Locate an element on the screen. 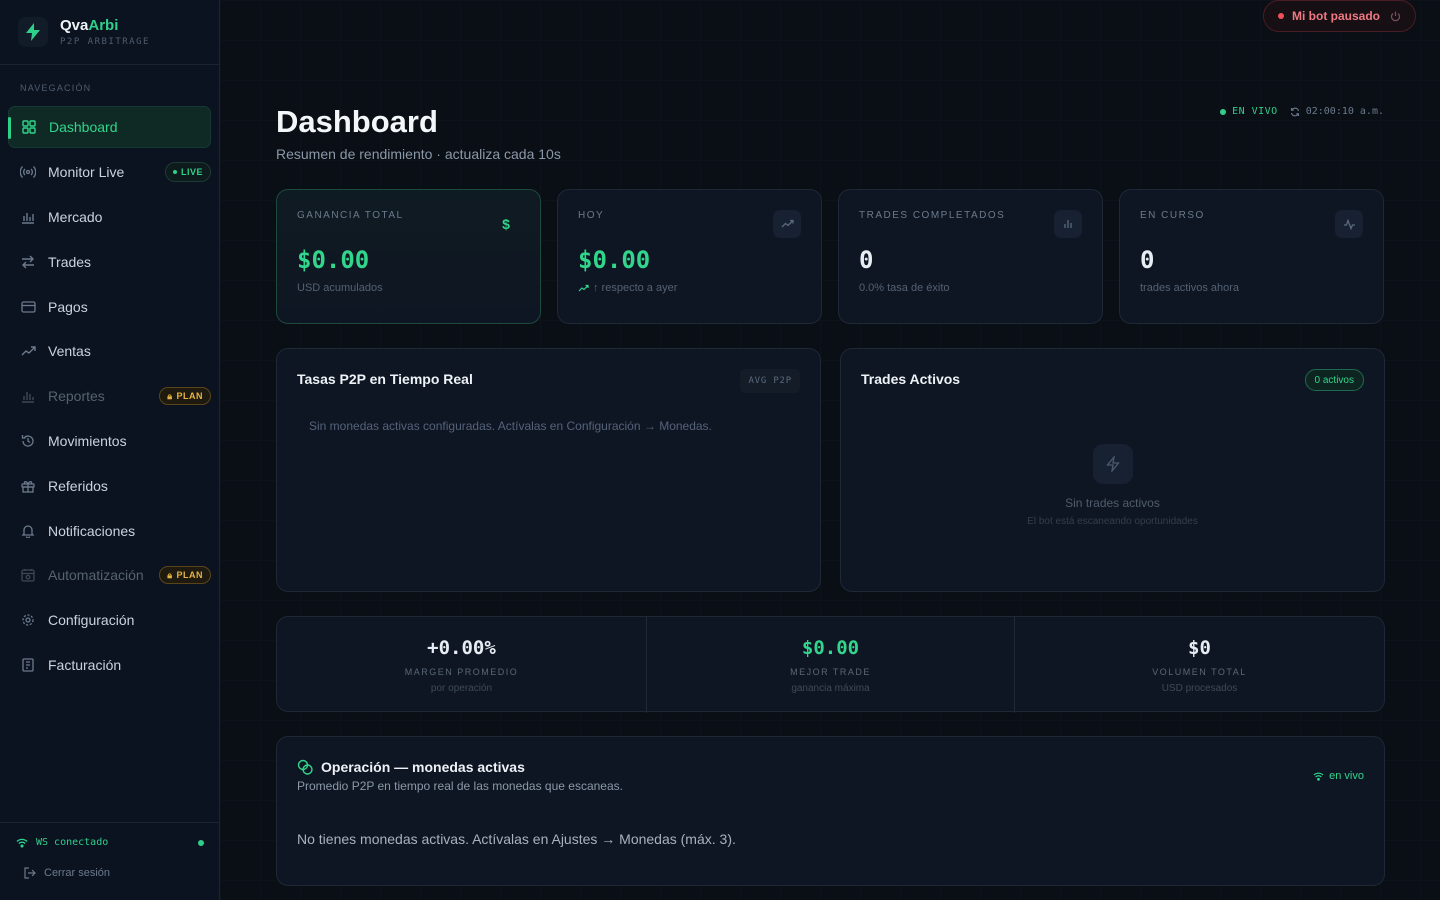 This screenshot has width=1440, height=900. activity-icon is located at coordinates (1349, 224).